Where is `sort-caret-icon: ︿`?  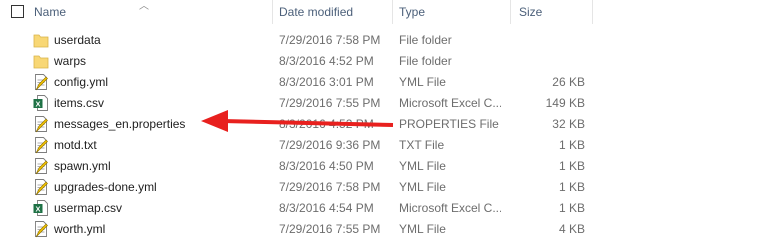
sort-caret-icon: ︿ is located at coordinates (144, 6).